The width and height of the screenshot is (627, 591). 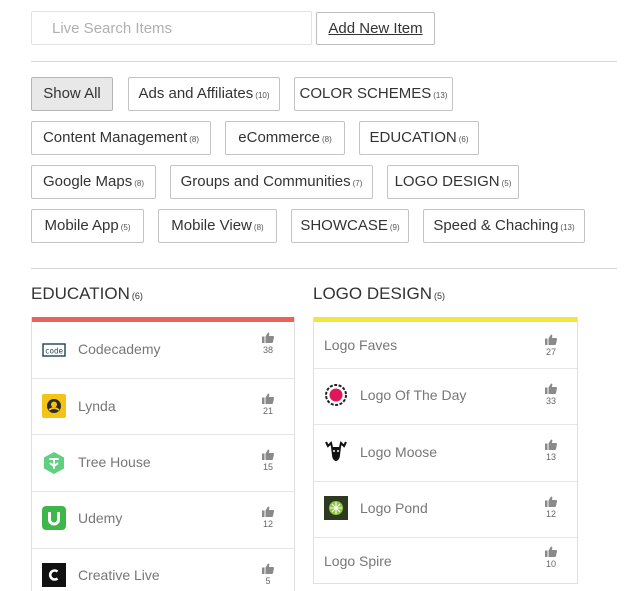 What do you see at coordinates (550, 401) in the screenshot?
I see `vote-count: 33` at bounding box center [550, 401].